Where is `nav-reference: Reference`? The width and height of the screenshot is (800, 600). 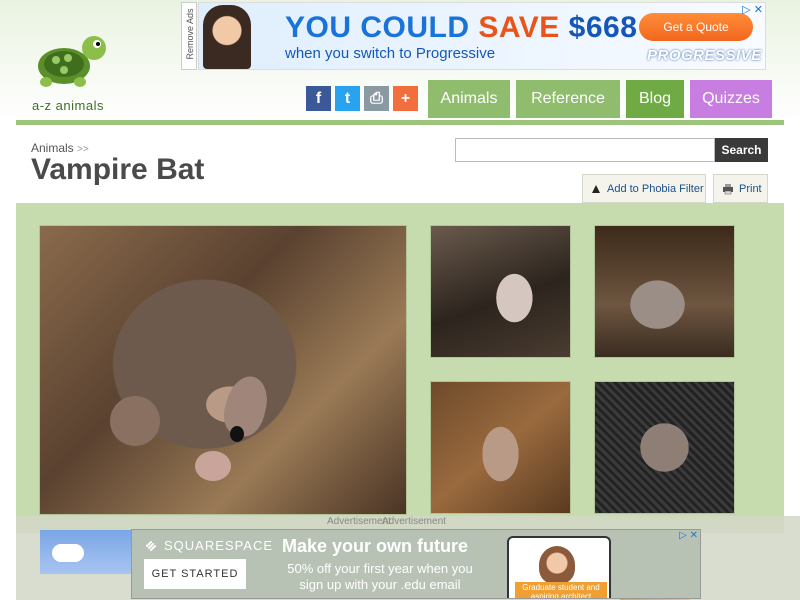
nav-reference: Reference is located at coordinates (568, 99).